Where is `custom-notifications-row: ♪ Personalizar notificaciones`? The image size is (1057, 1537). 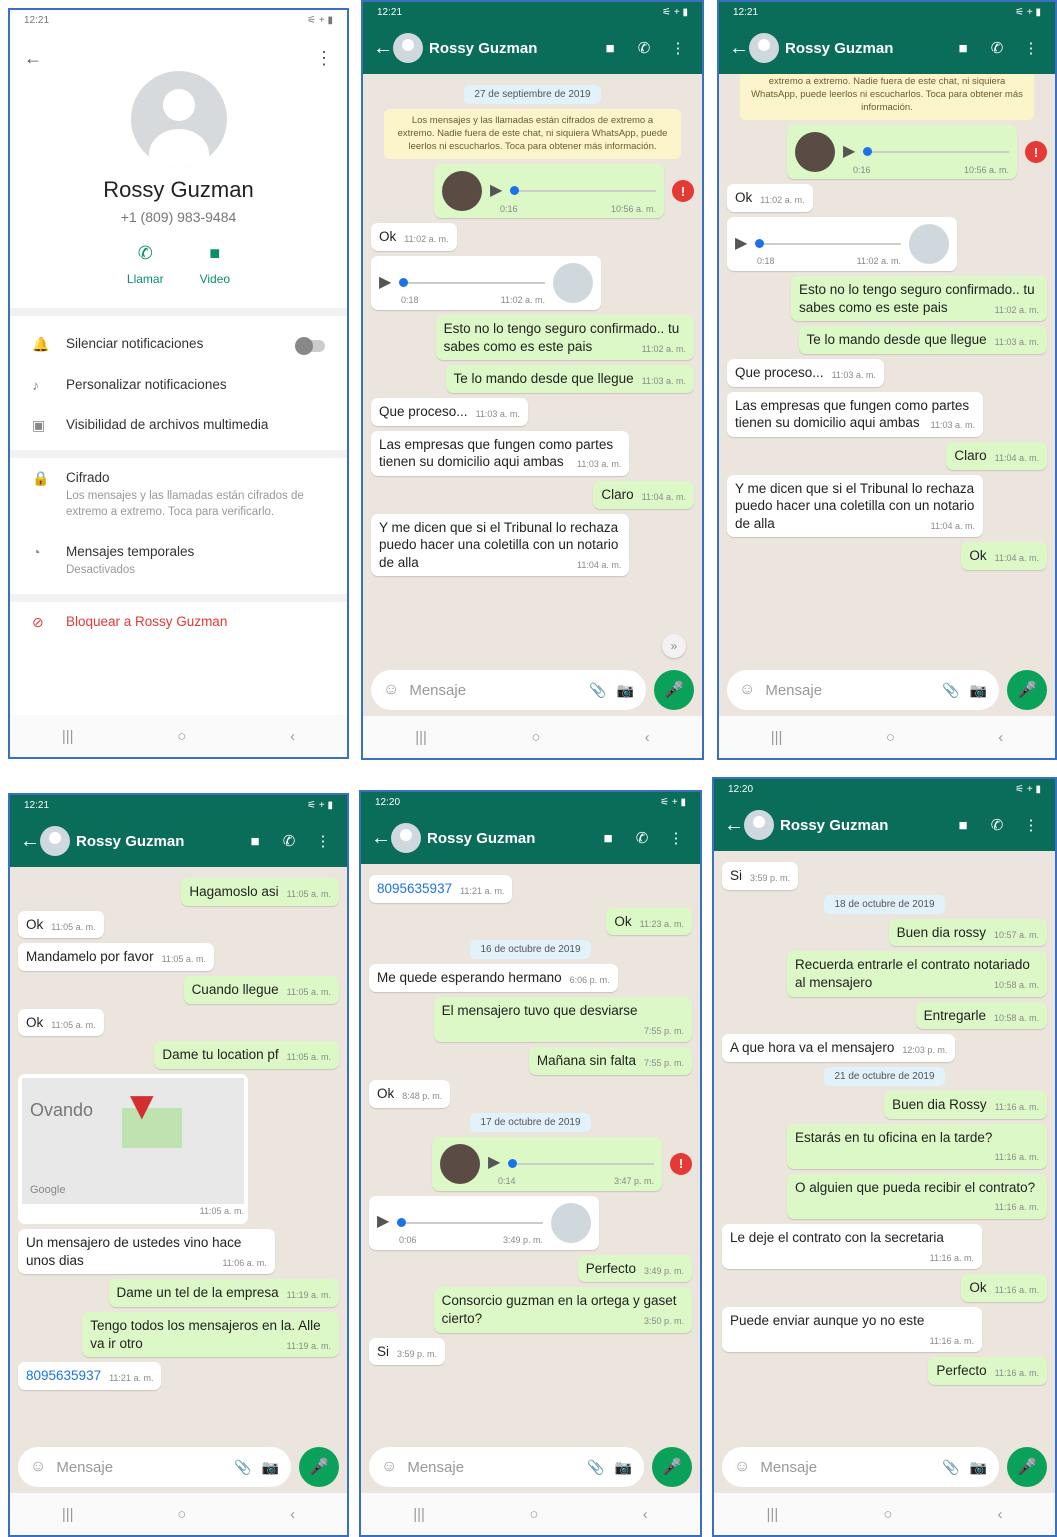 custom-notifications-row: ♪ Personalizar notificaciones is located at coordinates (178, 385).